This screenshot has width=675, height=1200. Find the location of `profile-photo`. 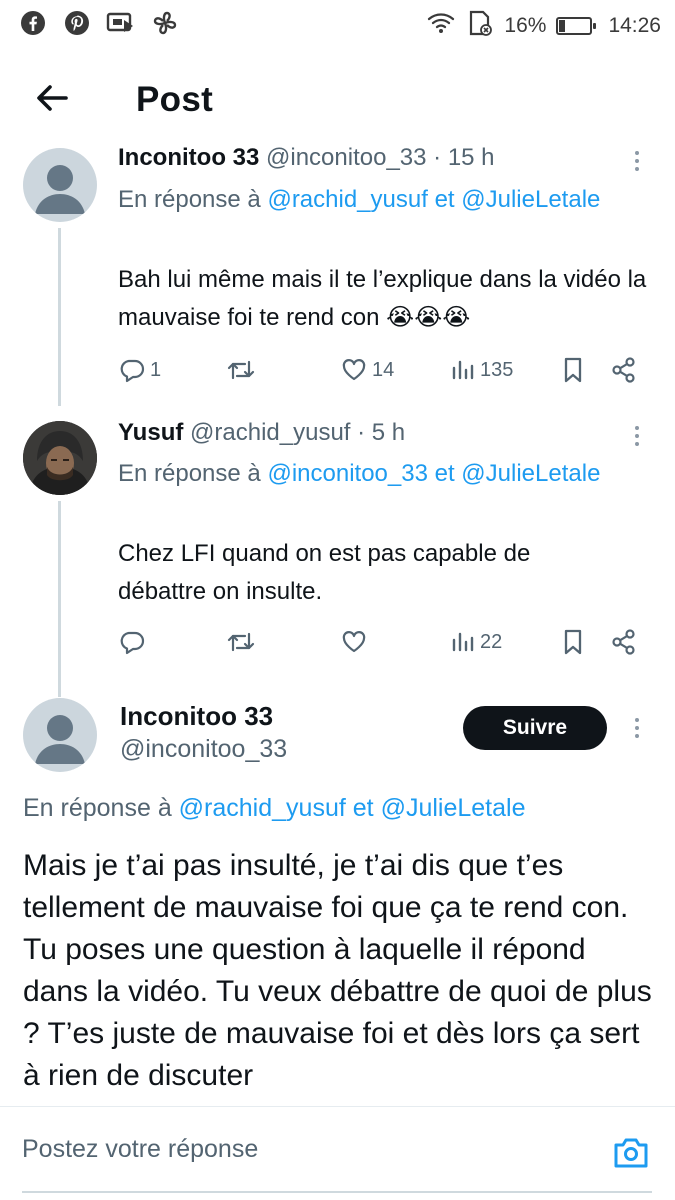

profile-photo is located at coordinates (60, 458).